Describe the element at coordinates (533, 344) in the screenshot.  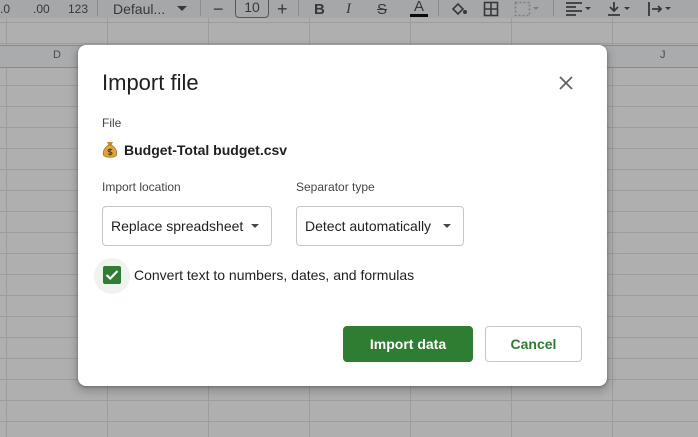
I see `cancel-button: Cancel` at that location.